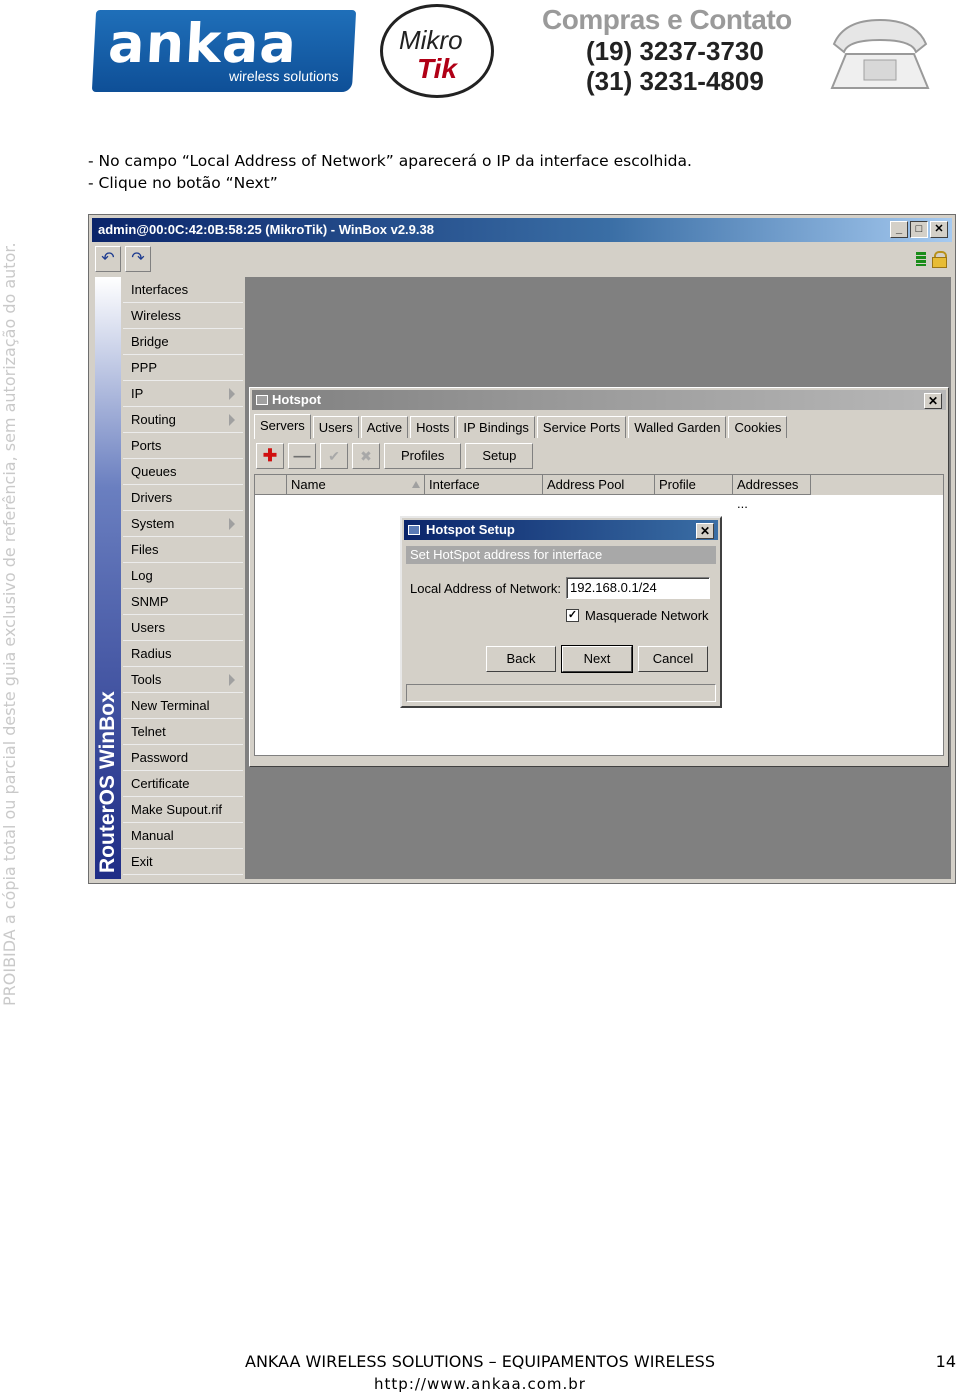 This screenshot has height=1394, width=960. What do you see at coordinates (705, 531) in the screenshot?
I see `setup-close-button: ✕` at bounding box center [705, 531].